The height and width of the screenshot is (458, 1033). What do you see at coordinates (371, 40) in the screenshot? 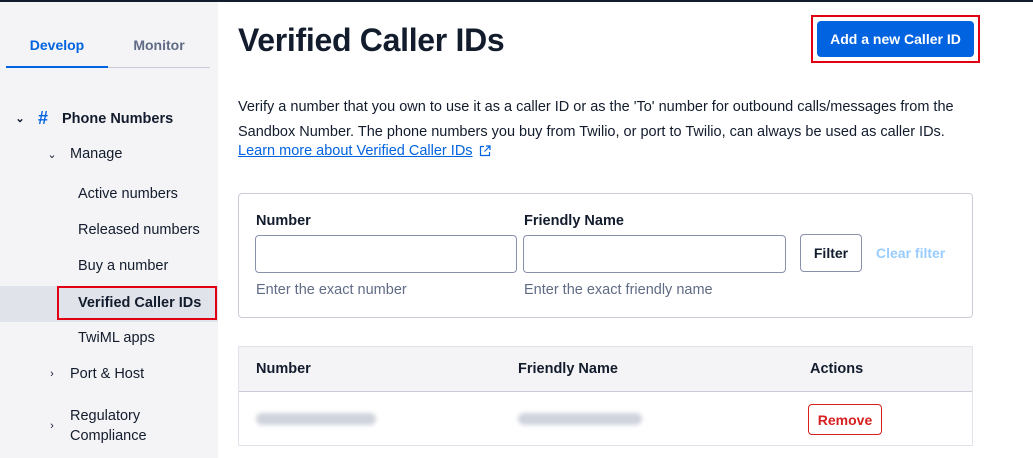
I see `page-title: Verified Caller IDs` at bounding box center [371, 40].